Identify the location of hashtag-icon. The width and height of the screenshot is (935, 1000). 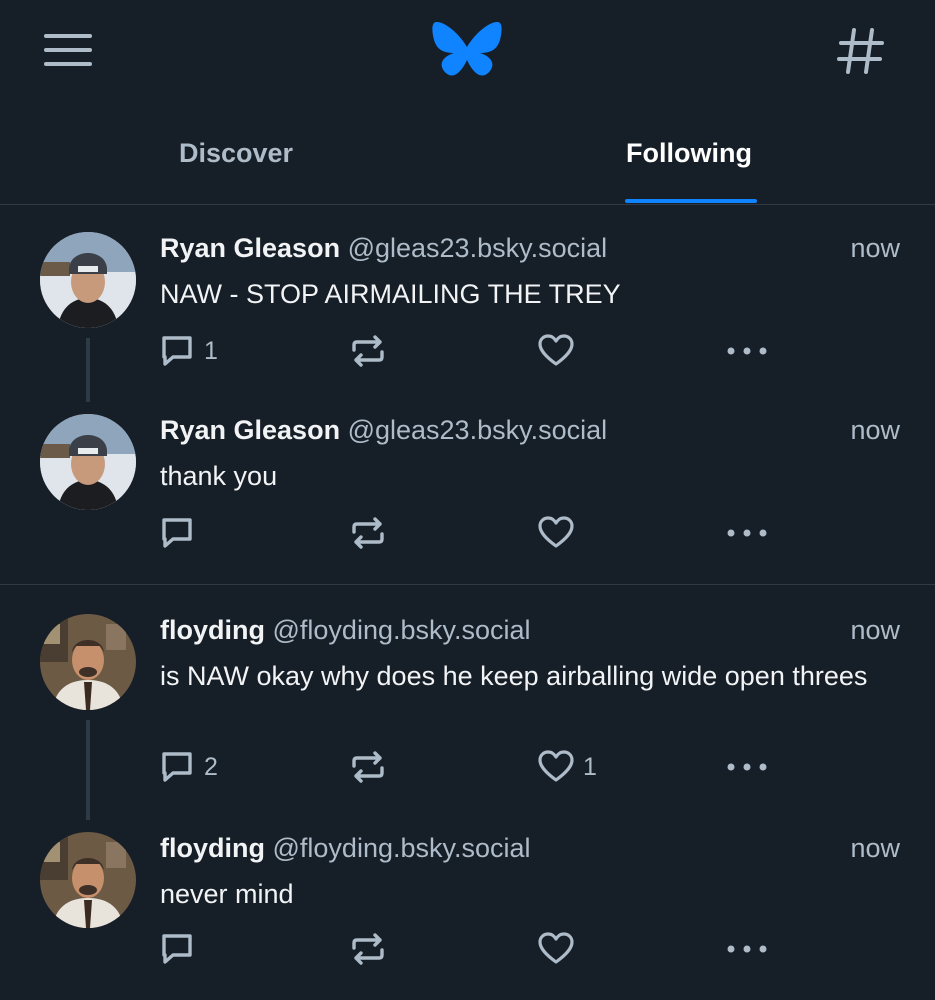
(860, 51).